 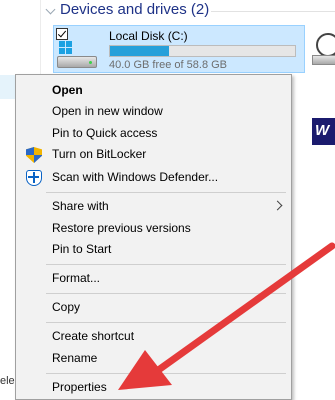 What do you see at coordinates (153, 207) in the screenshot?
I see `menu-item-share-with: Share with` at bounding box center [153, 207].